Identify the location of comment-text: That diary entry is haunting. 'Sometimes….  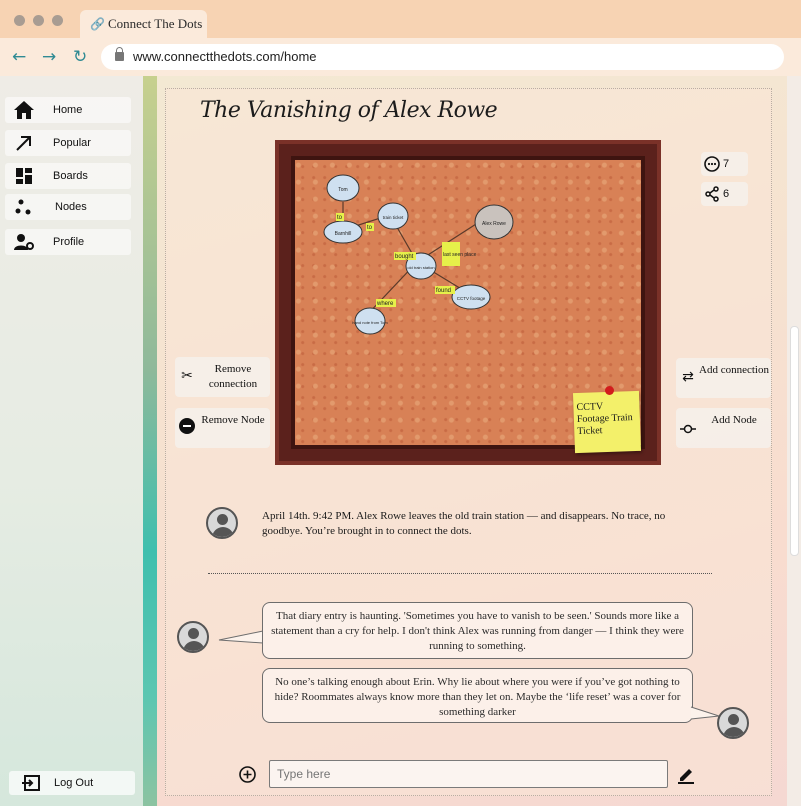
(477, 631).